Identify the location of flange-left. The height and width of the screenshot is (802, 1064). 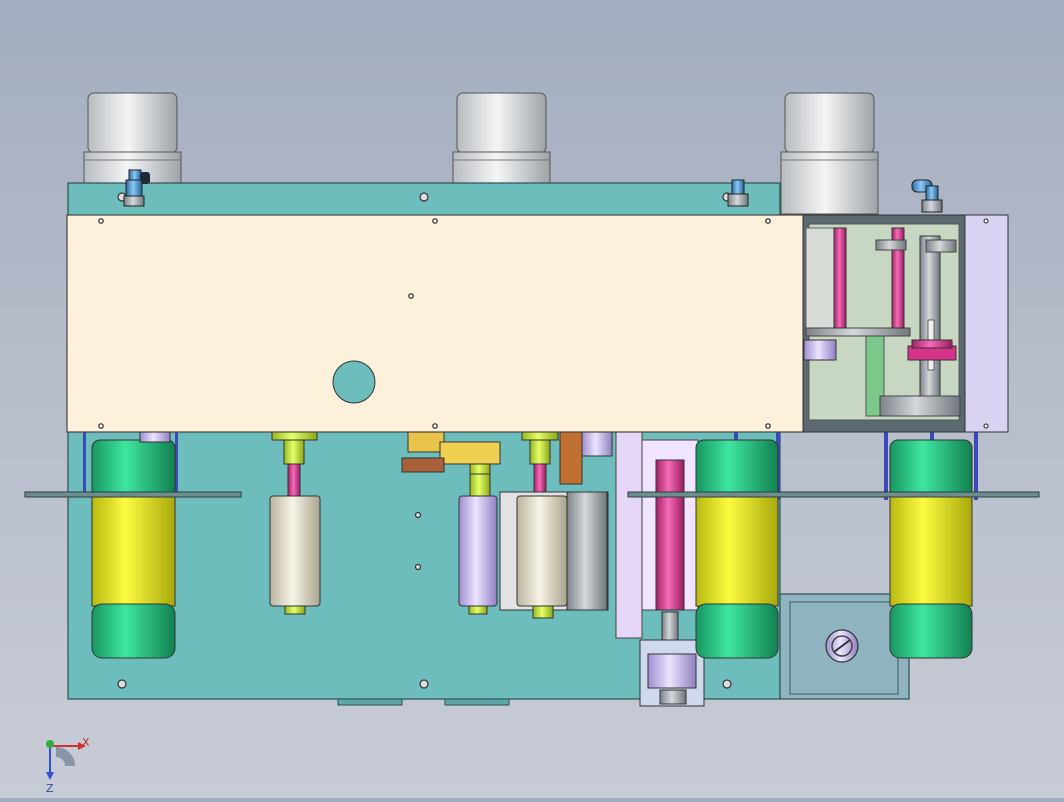
(133, 494).